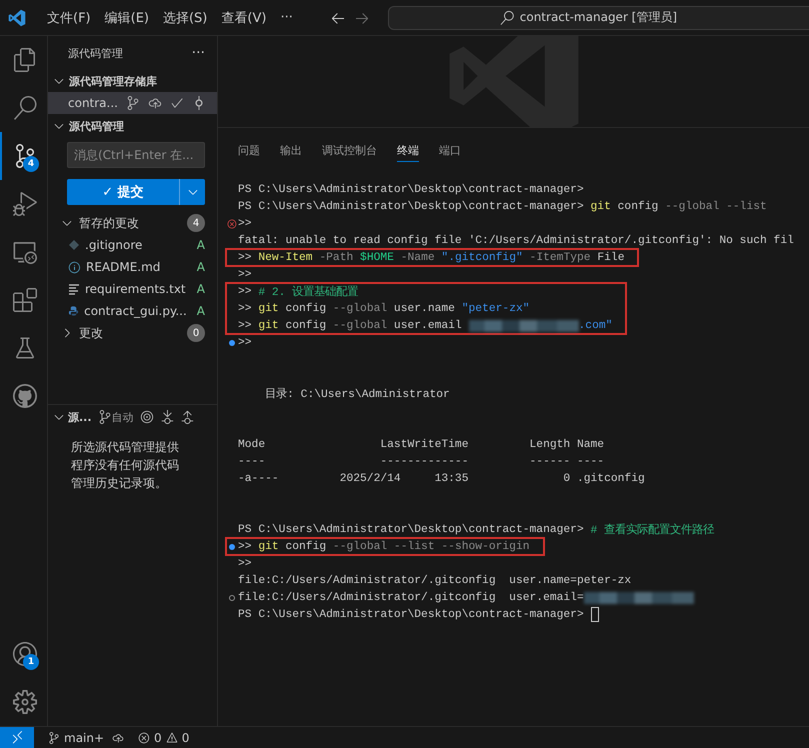 The width and height of the screenshot is (809, 748). Describe the element at coordinates (516, 240) in the screenshot. I see `terminal-line: fatal: unable to read config file 'C:/Users/Administrator/.gitconfig': No such fil` at that location.